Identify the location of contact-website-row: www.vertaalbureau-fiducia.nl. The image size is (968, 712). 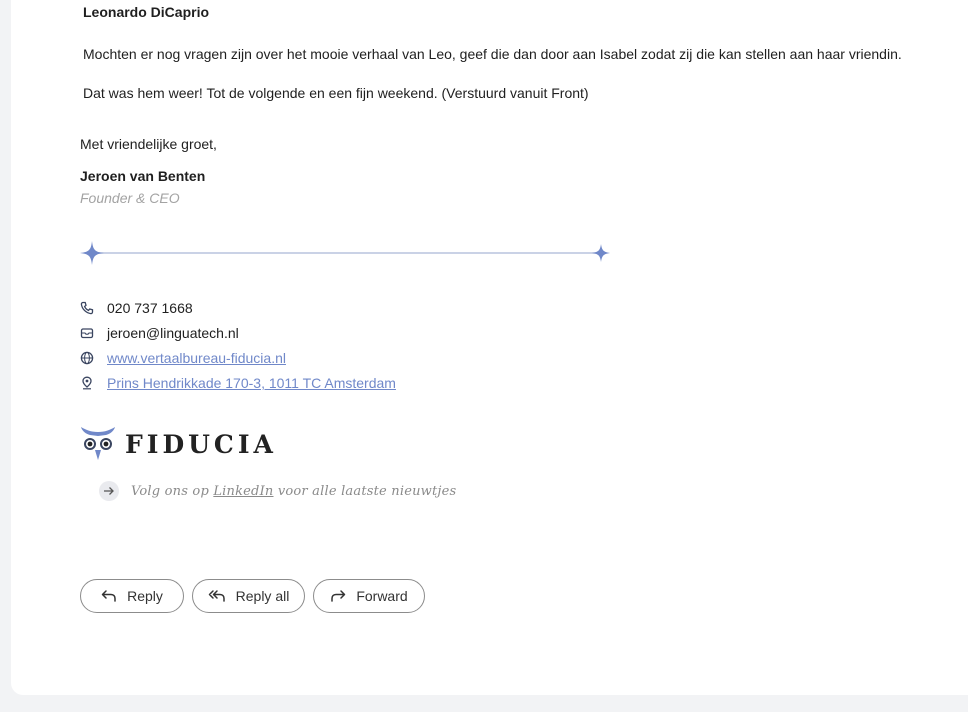
(183, 358).